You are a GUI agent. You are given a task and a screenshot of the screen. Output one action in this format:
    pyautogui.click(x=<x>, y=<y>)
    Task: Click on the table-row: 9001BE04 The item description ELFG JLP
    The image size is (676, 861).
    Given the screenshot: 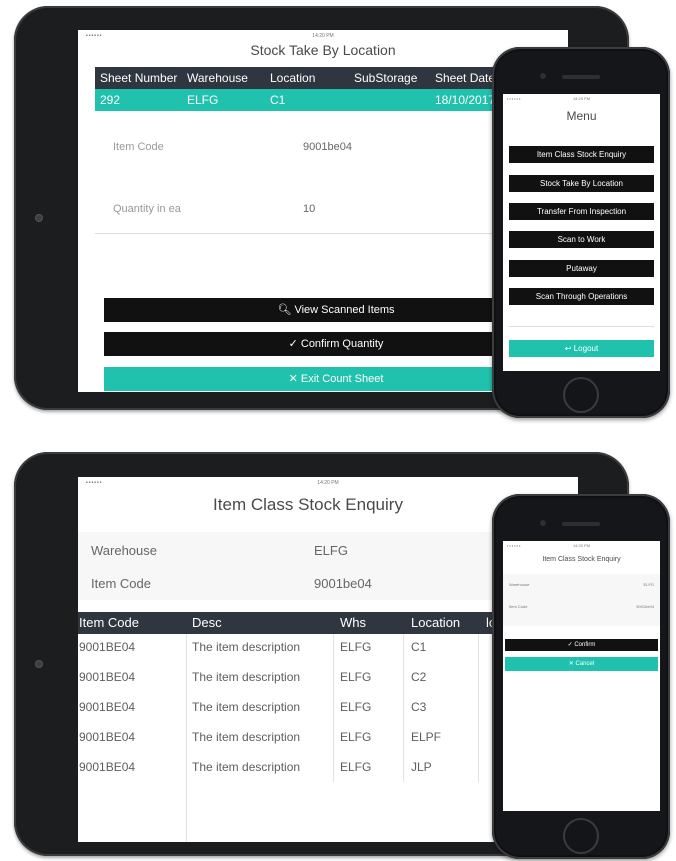 What is the action you would take?
    pyautogui.click(x=288, y=770)
    